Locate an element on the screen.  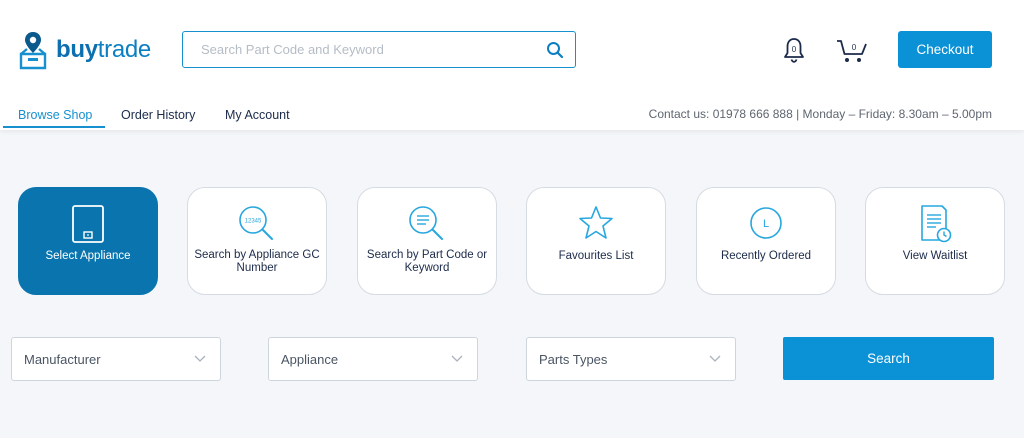
gc-icon-text: 12345 is located at coordinates (253, 222).